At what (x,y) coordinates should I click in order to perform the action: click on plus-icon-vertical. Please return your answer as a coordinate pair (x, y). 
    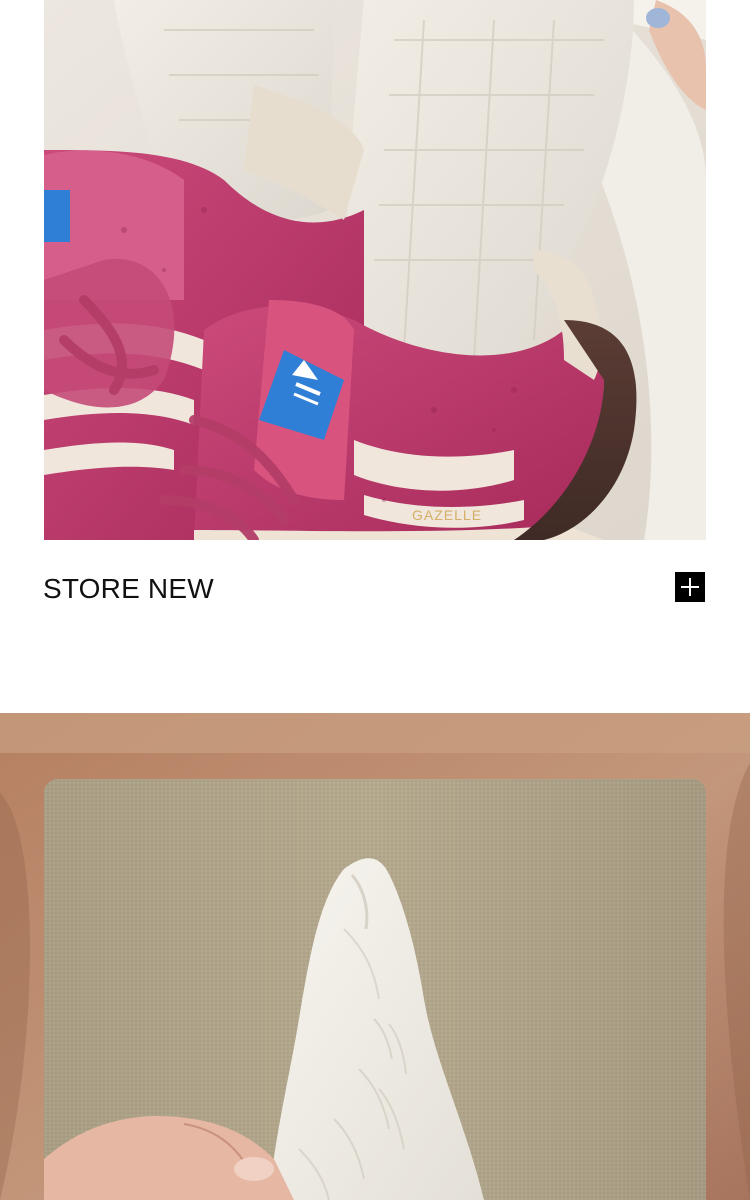
    Looking at the image, I should click on (690, 587).